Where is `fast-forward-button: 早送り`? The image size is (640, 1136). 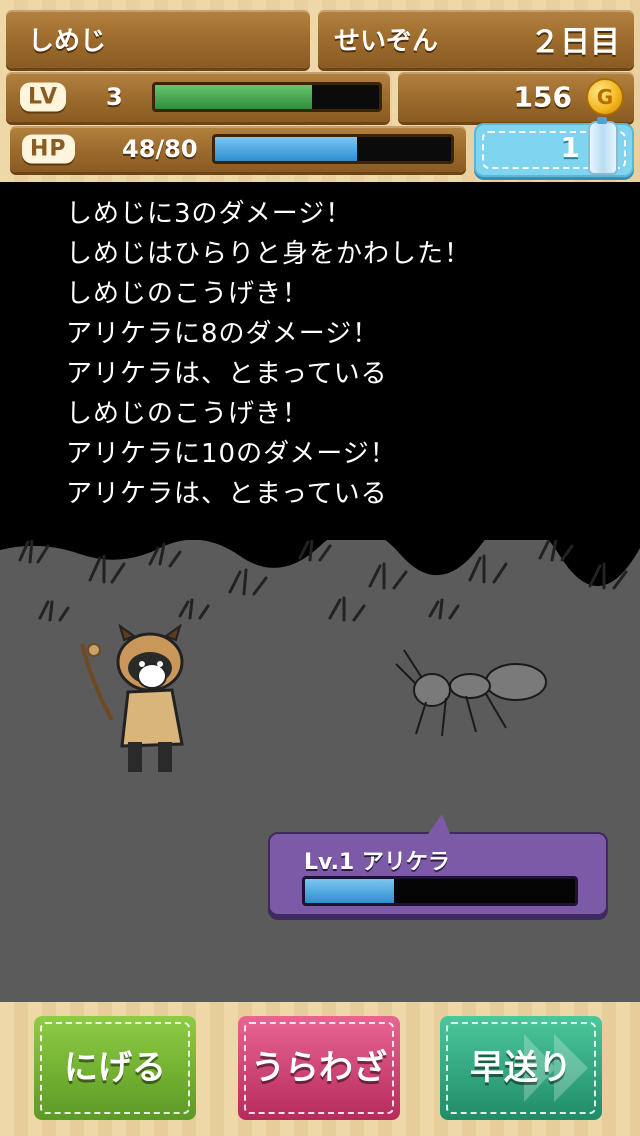 fast-forward-button: 早送り is located at coordinates (521, 1068).